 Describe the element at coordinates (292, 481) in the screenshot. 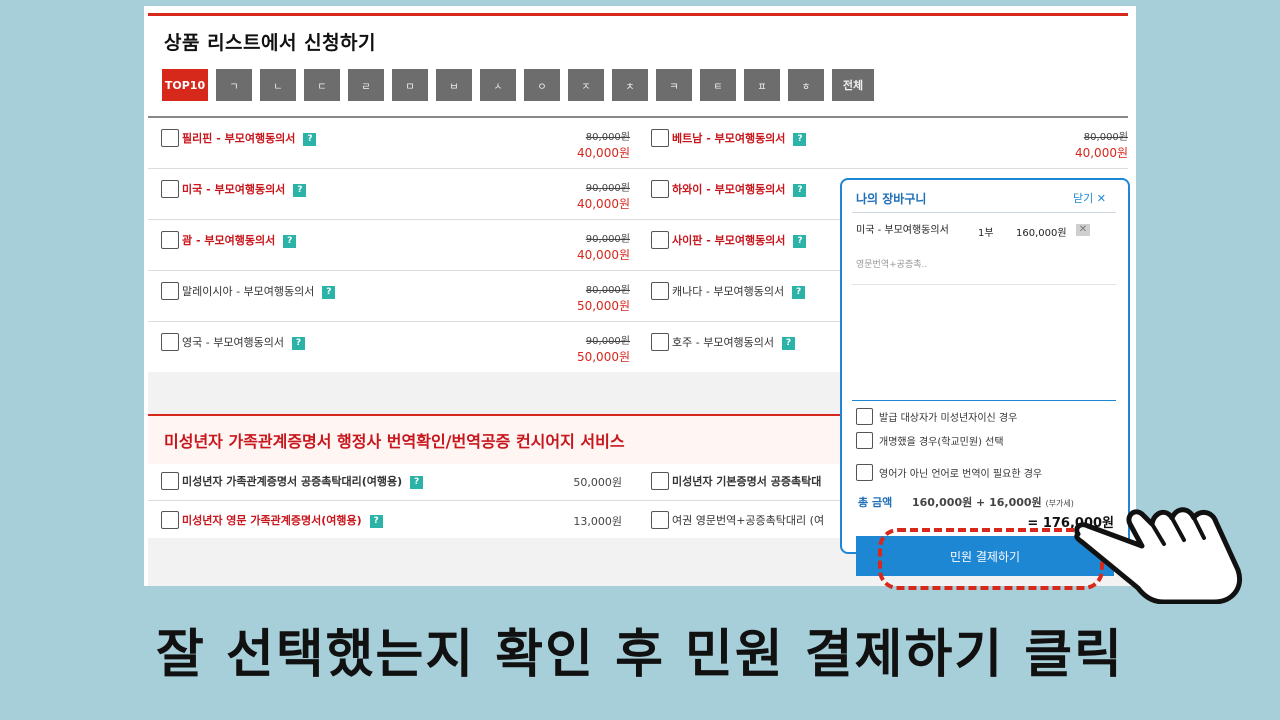

I see `product-name: 미성년자 가족관계증명서 공증촉탁대리(여행용)` at that location.